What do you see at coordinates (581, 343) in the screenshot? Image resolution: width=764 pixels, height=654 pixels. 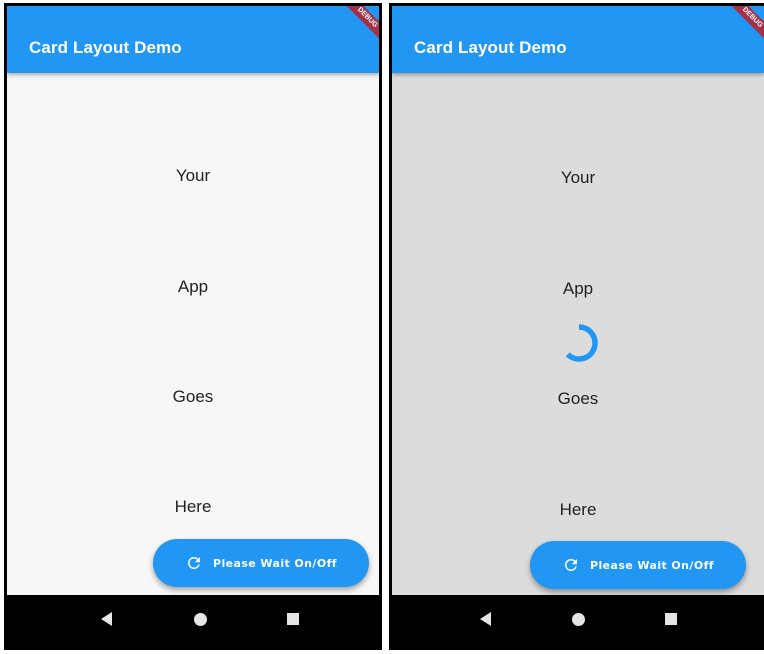 I see `progress-spinner` at bounding box center [581, 343].